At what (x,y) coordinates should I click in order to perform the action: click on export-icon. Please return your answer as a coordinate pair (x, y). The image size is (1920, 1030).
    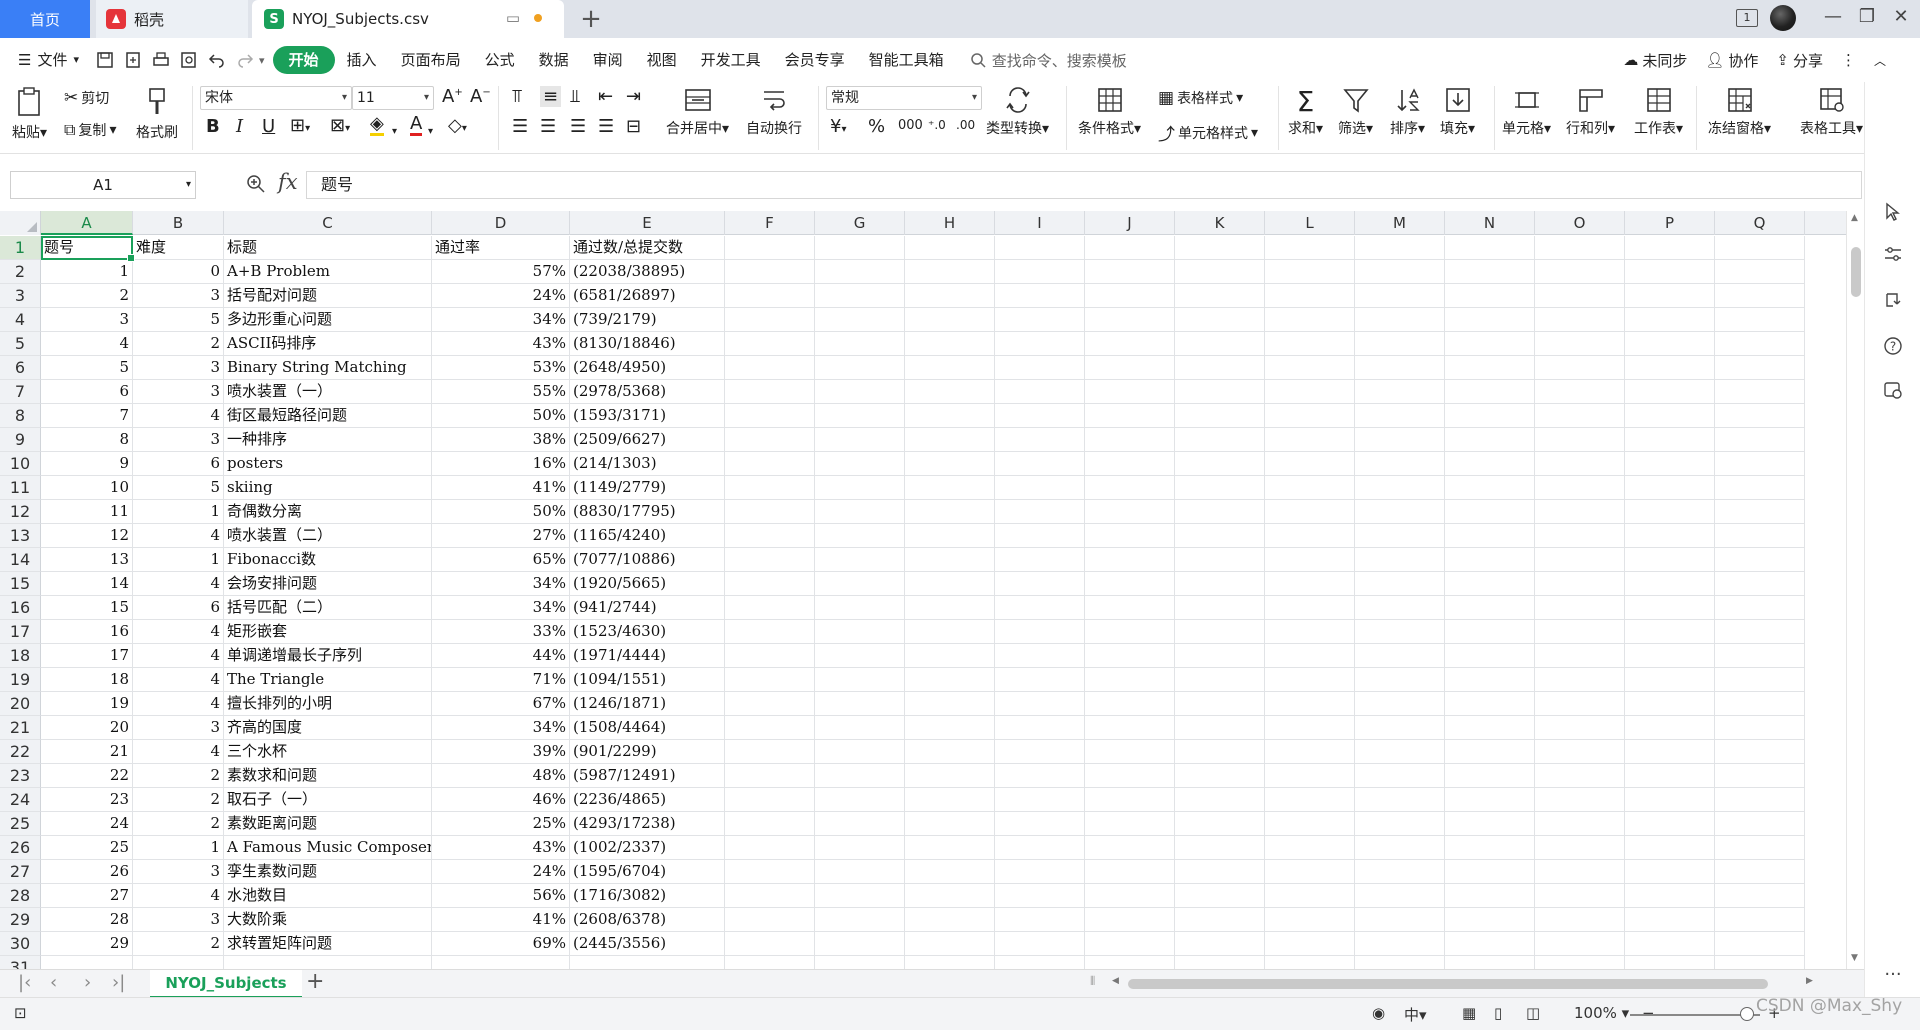
    Looking at the image, I should click on (133, 60).